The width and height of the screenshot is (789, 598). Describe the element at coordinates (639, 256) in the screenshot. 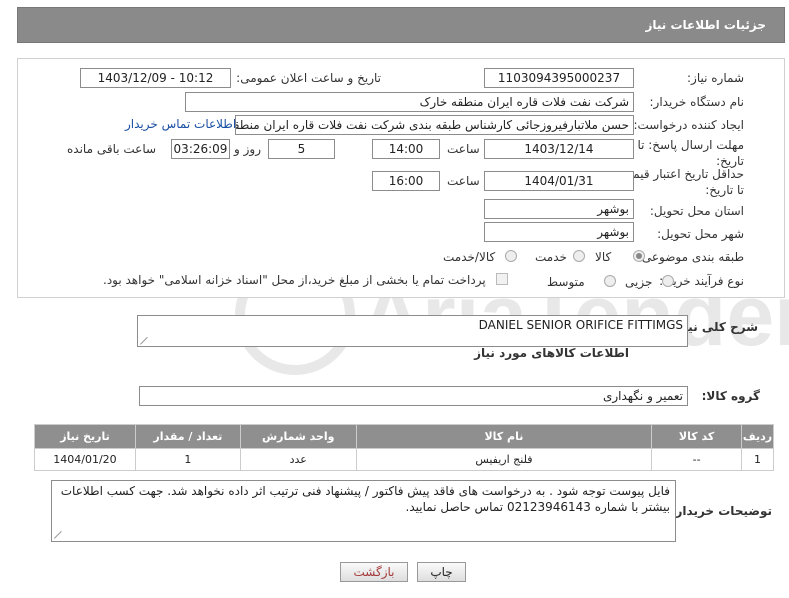

I see `category-radio-goods` at that location.